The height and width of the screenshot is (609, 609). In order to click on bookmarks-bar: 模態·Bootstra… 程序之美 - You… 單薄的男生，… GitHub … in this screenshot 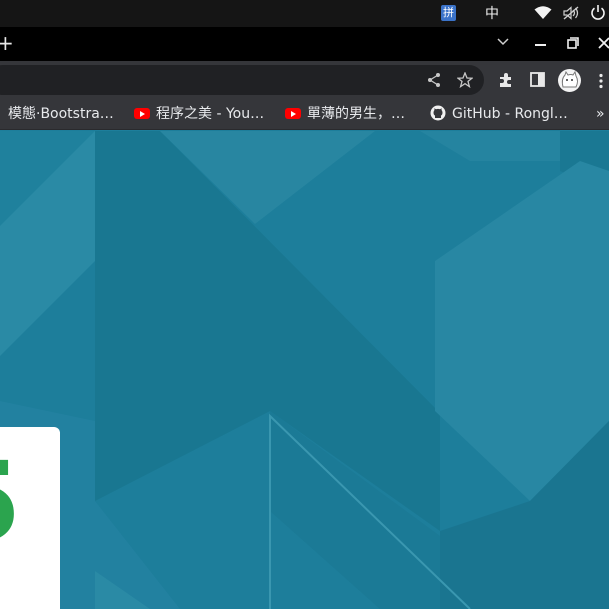, I will do `click(304, 114)`.